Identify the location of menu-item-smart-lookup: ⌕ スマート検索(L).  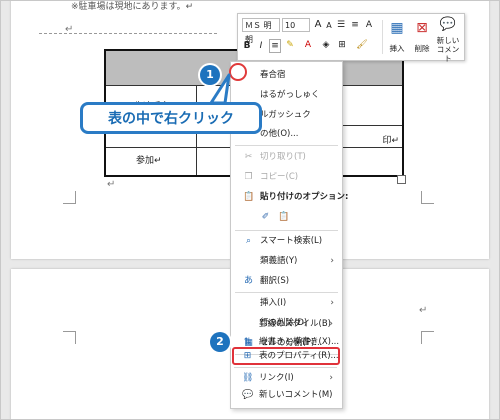
(286, 241).